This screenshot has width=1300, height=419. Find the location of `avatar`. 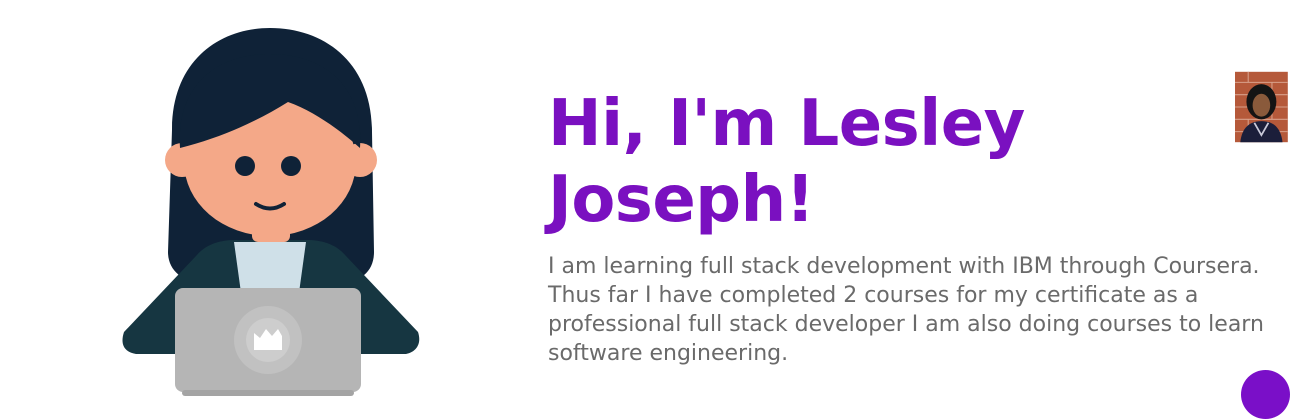

avatar is located at coordinates (1261, 107).